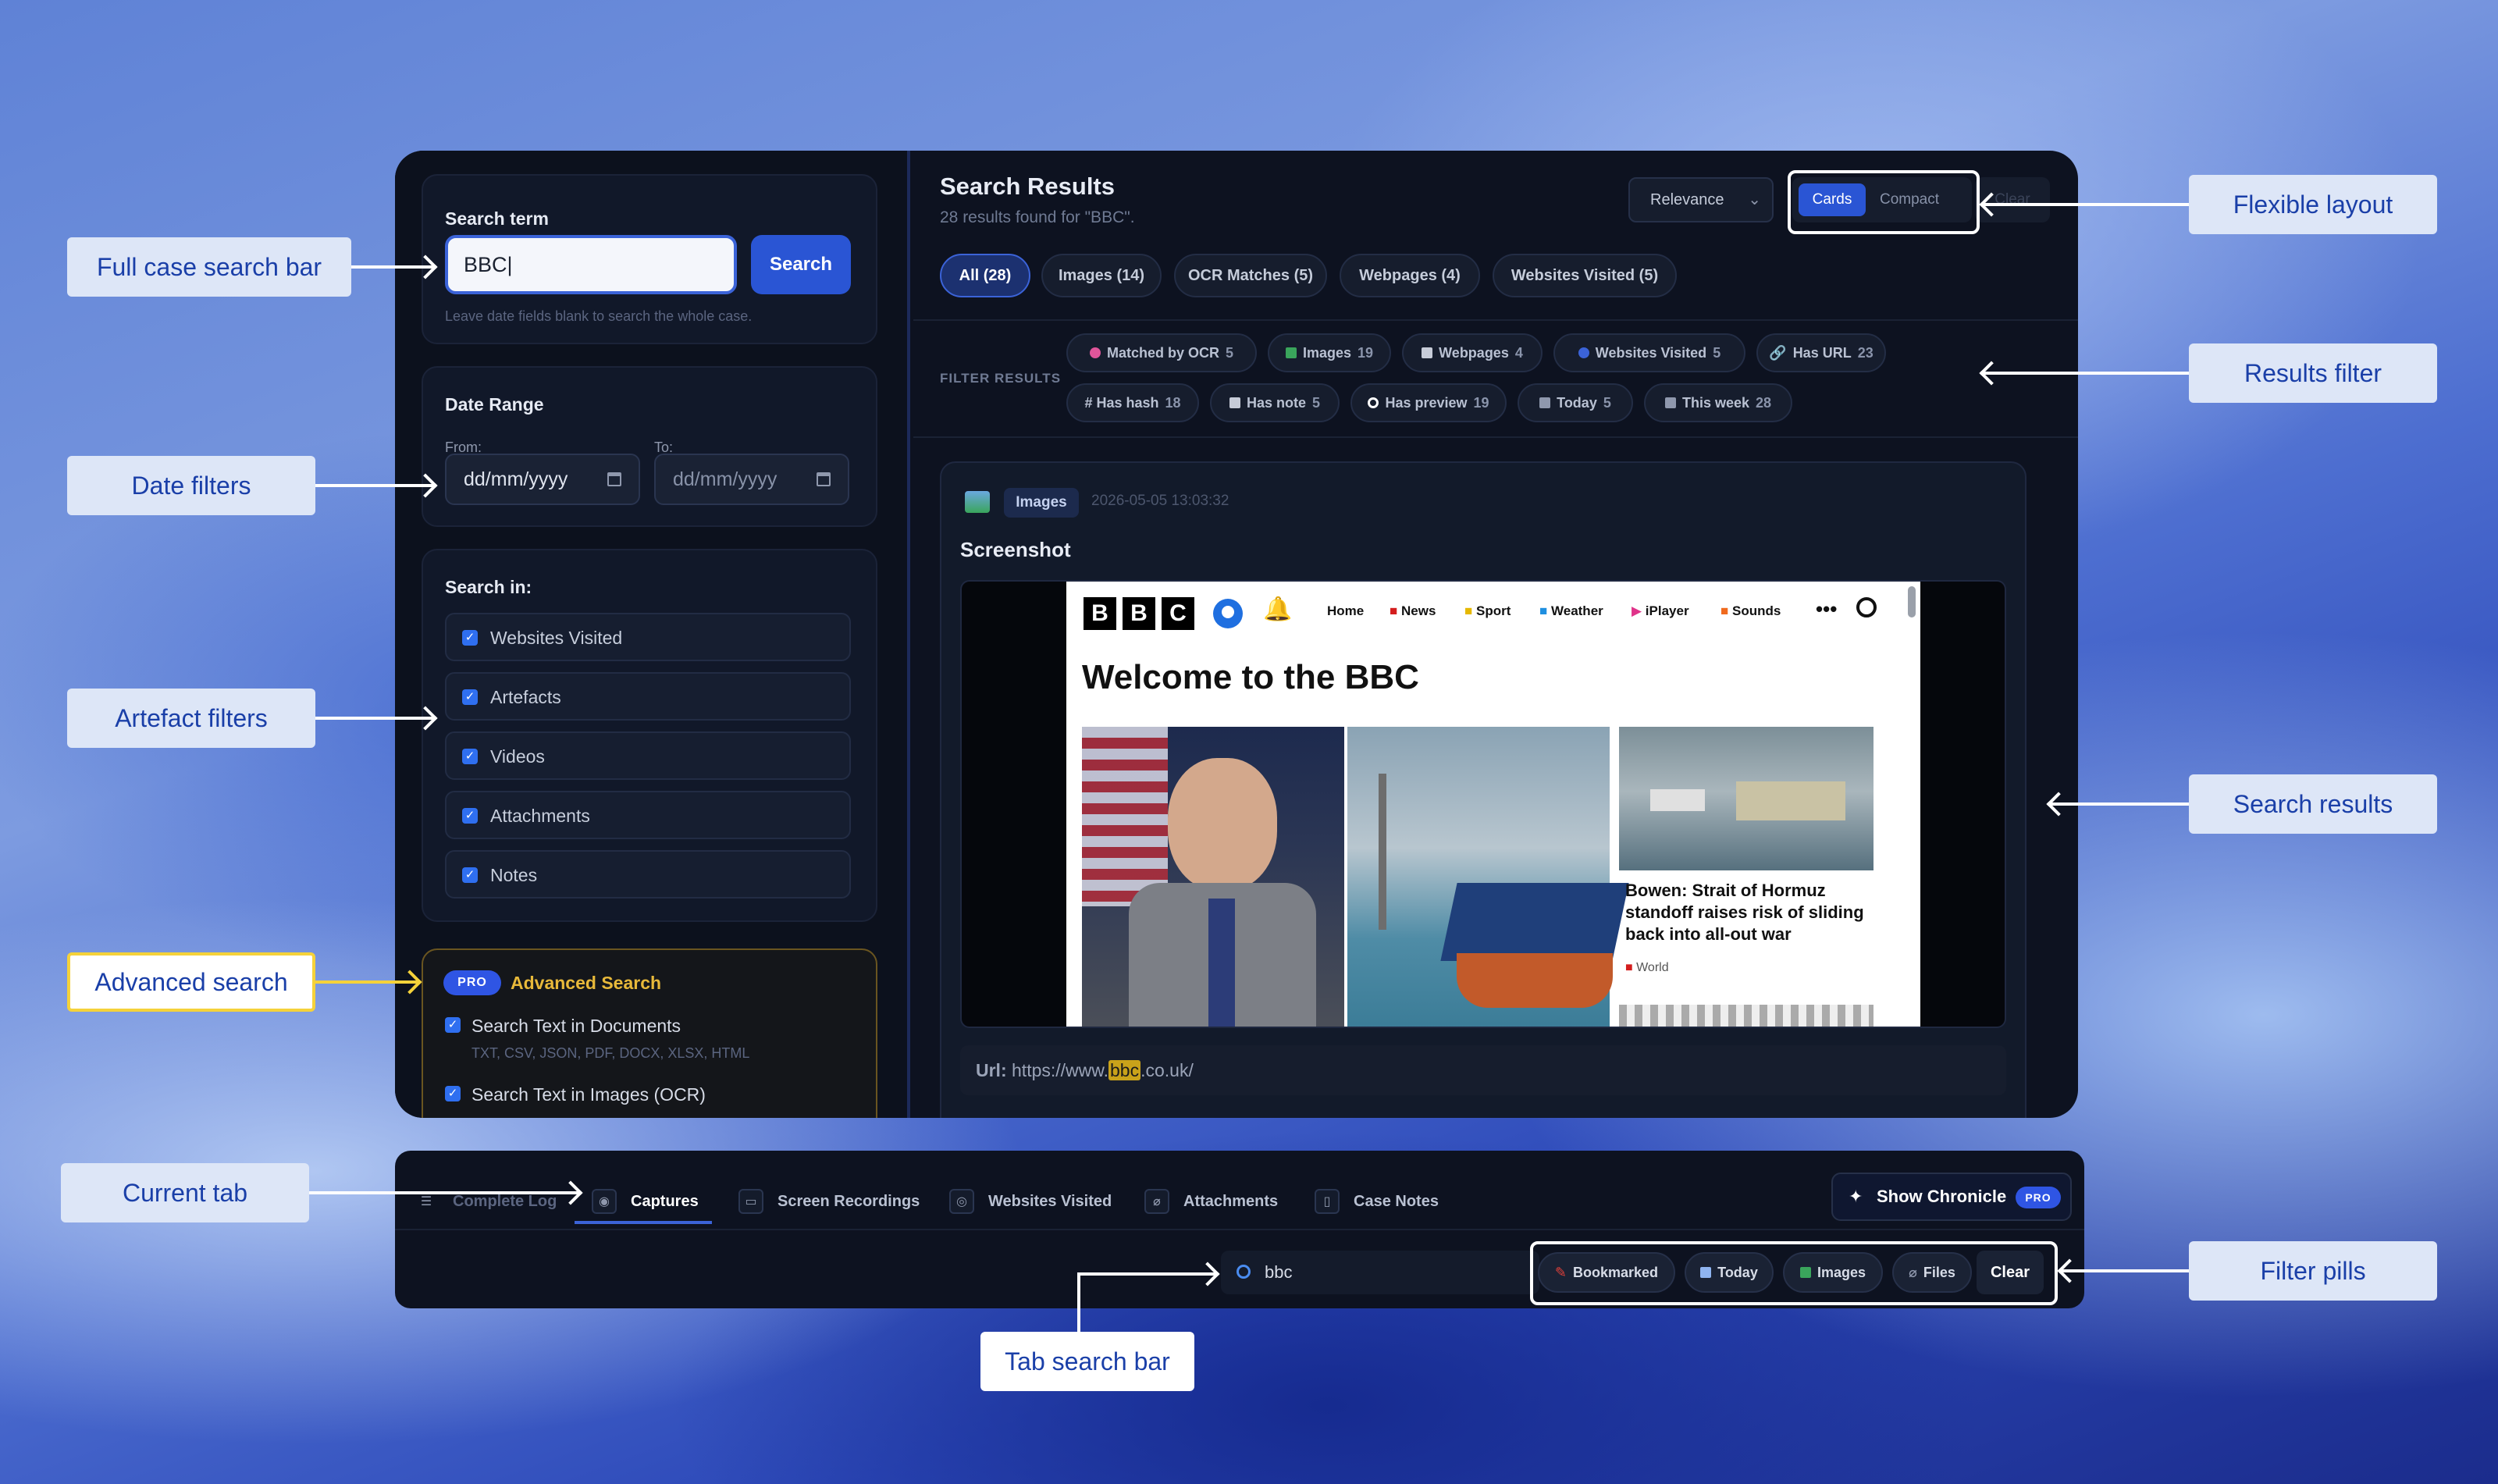  I want to click on search-in-notes: ✓ Notes, so click(648, 874).